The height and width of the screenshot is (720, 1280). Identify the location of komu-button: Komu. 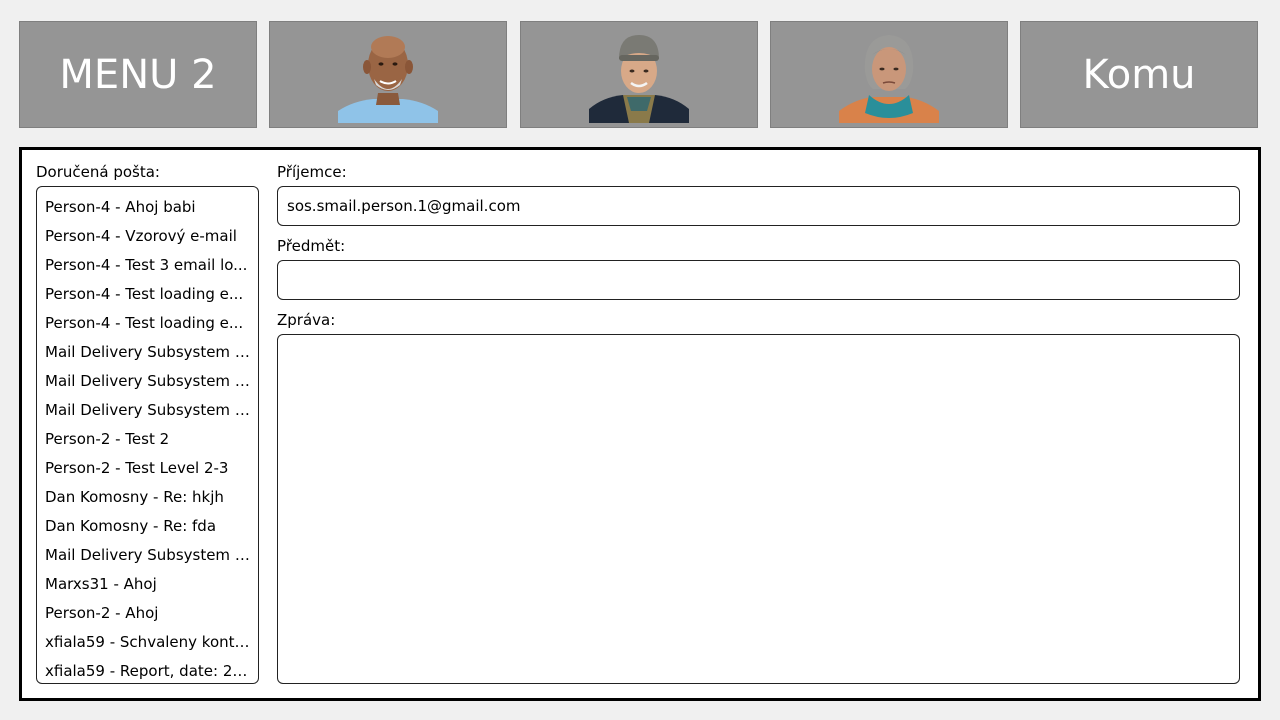
(1139, 74).